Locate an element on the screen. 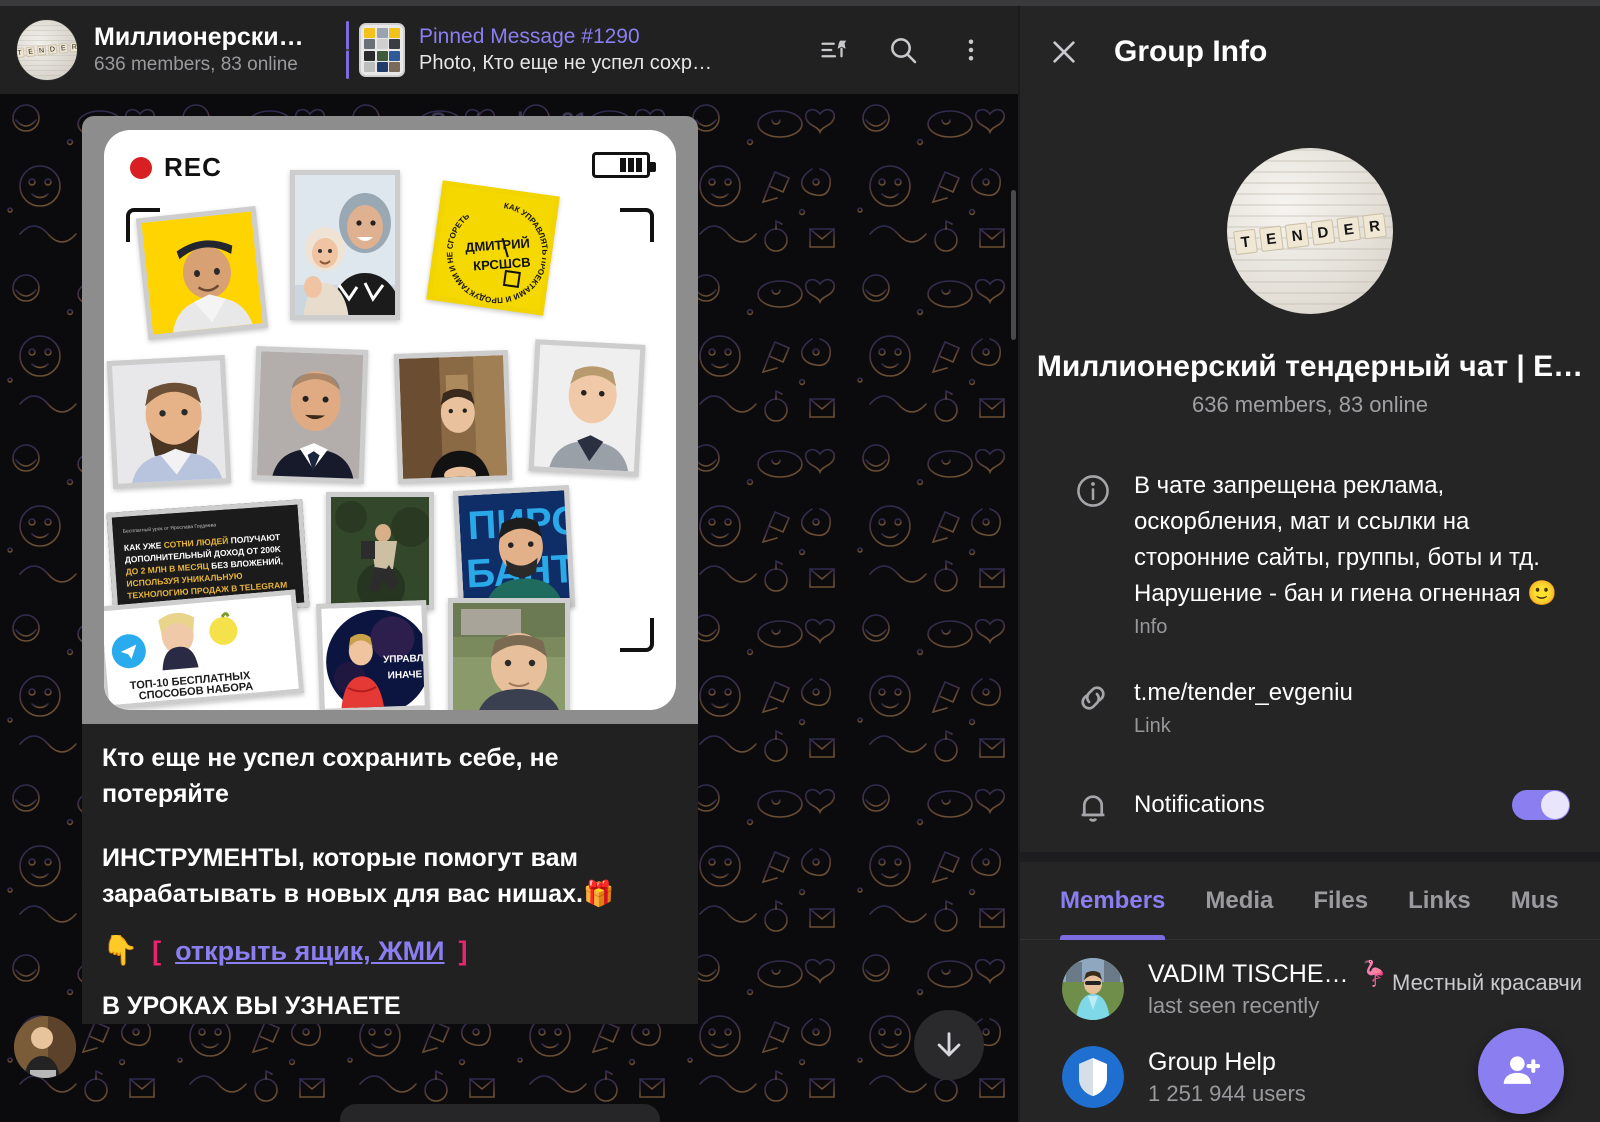 The height and width of the screenshot is (1122, 1600). tab-links: Links is located at coordinates (1439, 901).